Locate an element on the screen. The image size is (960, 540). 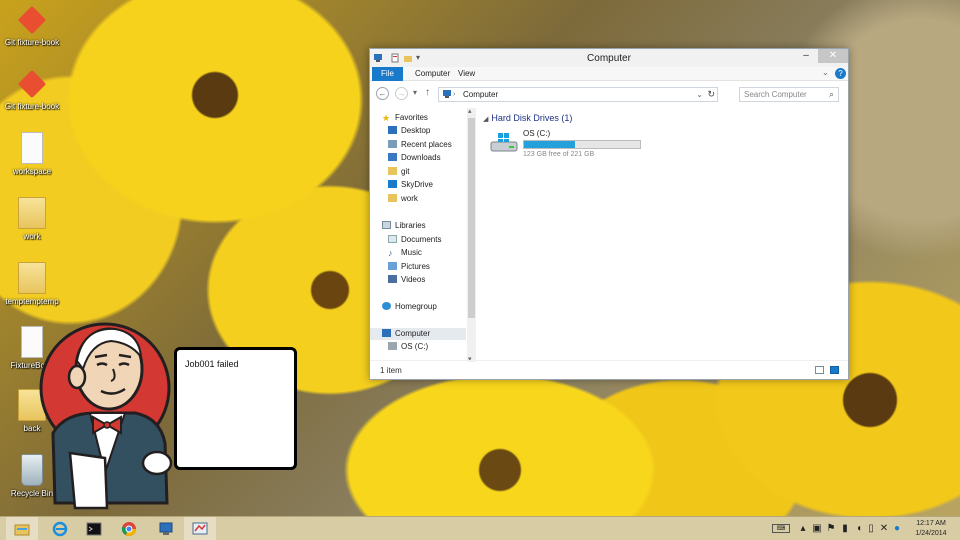
file-explorer-icon is located at coordinates (22, 530).